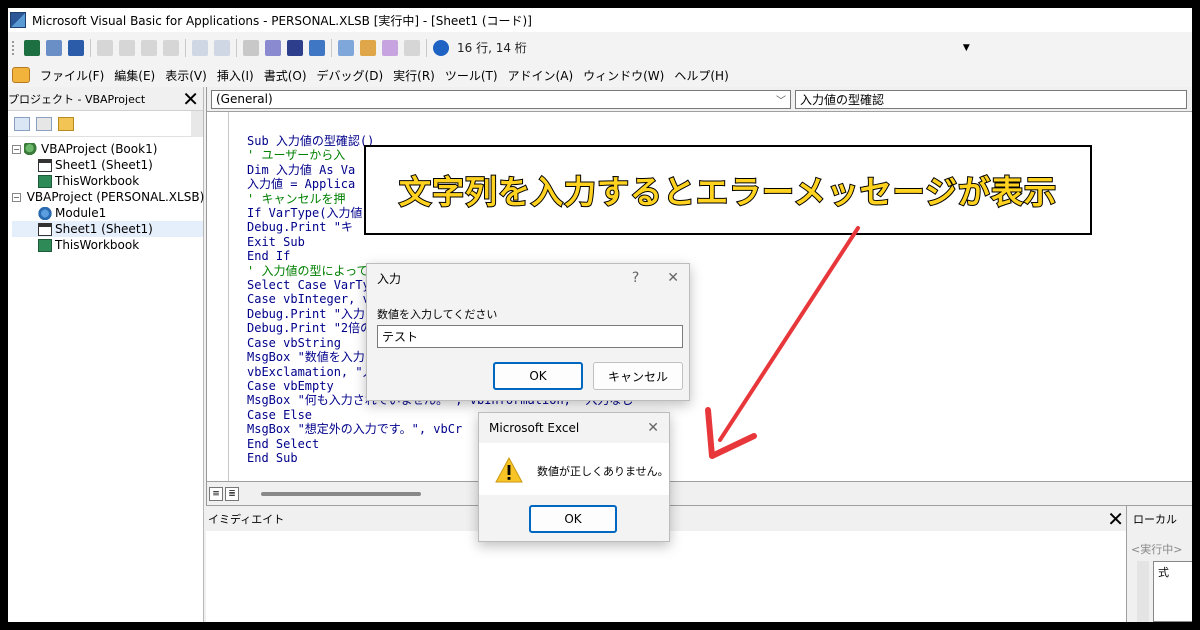 Image resolution: width=1200 pixels, height=630 pixels. I want to click on message-dialog-title: Microsoft Excel, so click(534, 428).